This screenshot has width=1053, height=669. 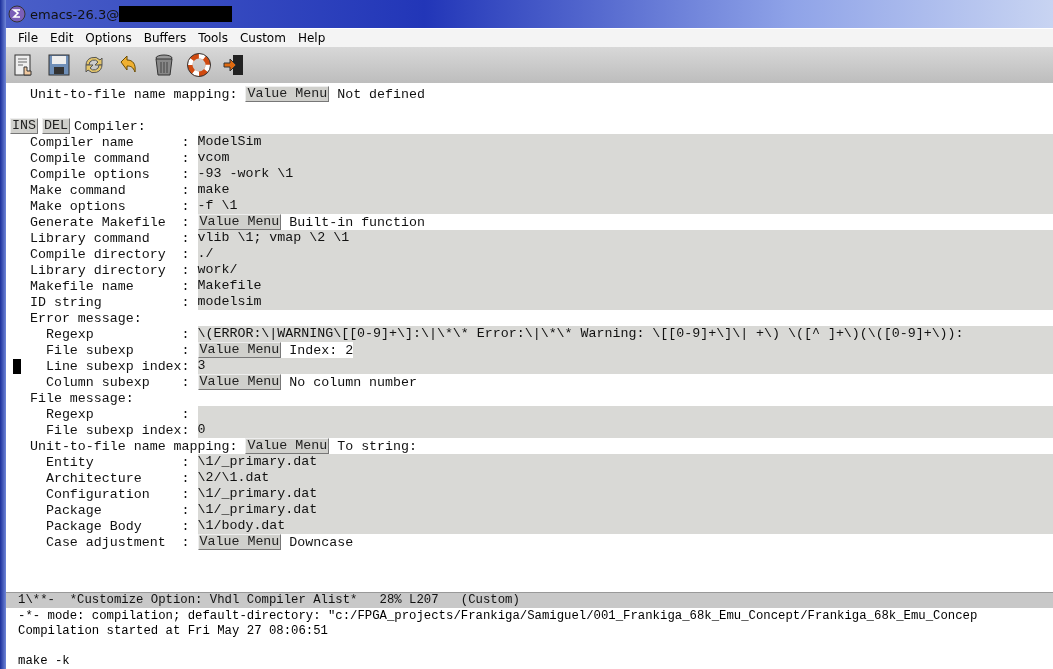 What do you see at coordinates (625, 238) in the screenshot?
I see `field-value: vlib \1; vmap \2 \1` at bounding box center [625, 238].